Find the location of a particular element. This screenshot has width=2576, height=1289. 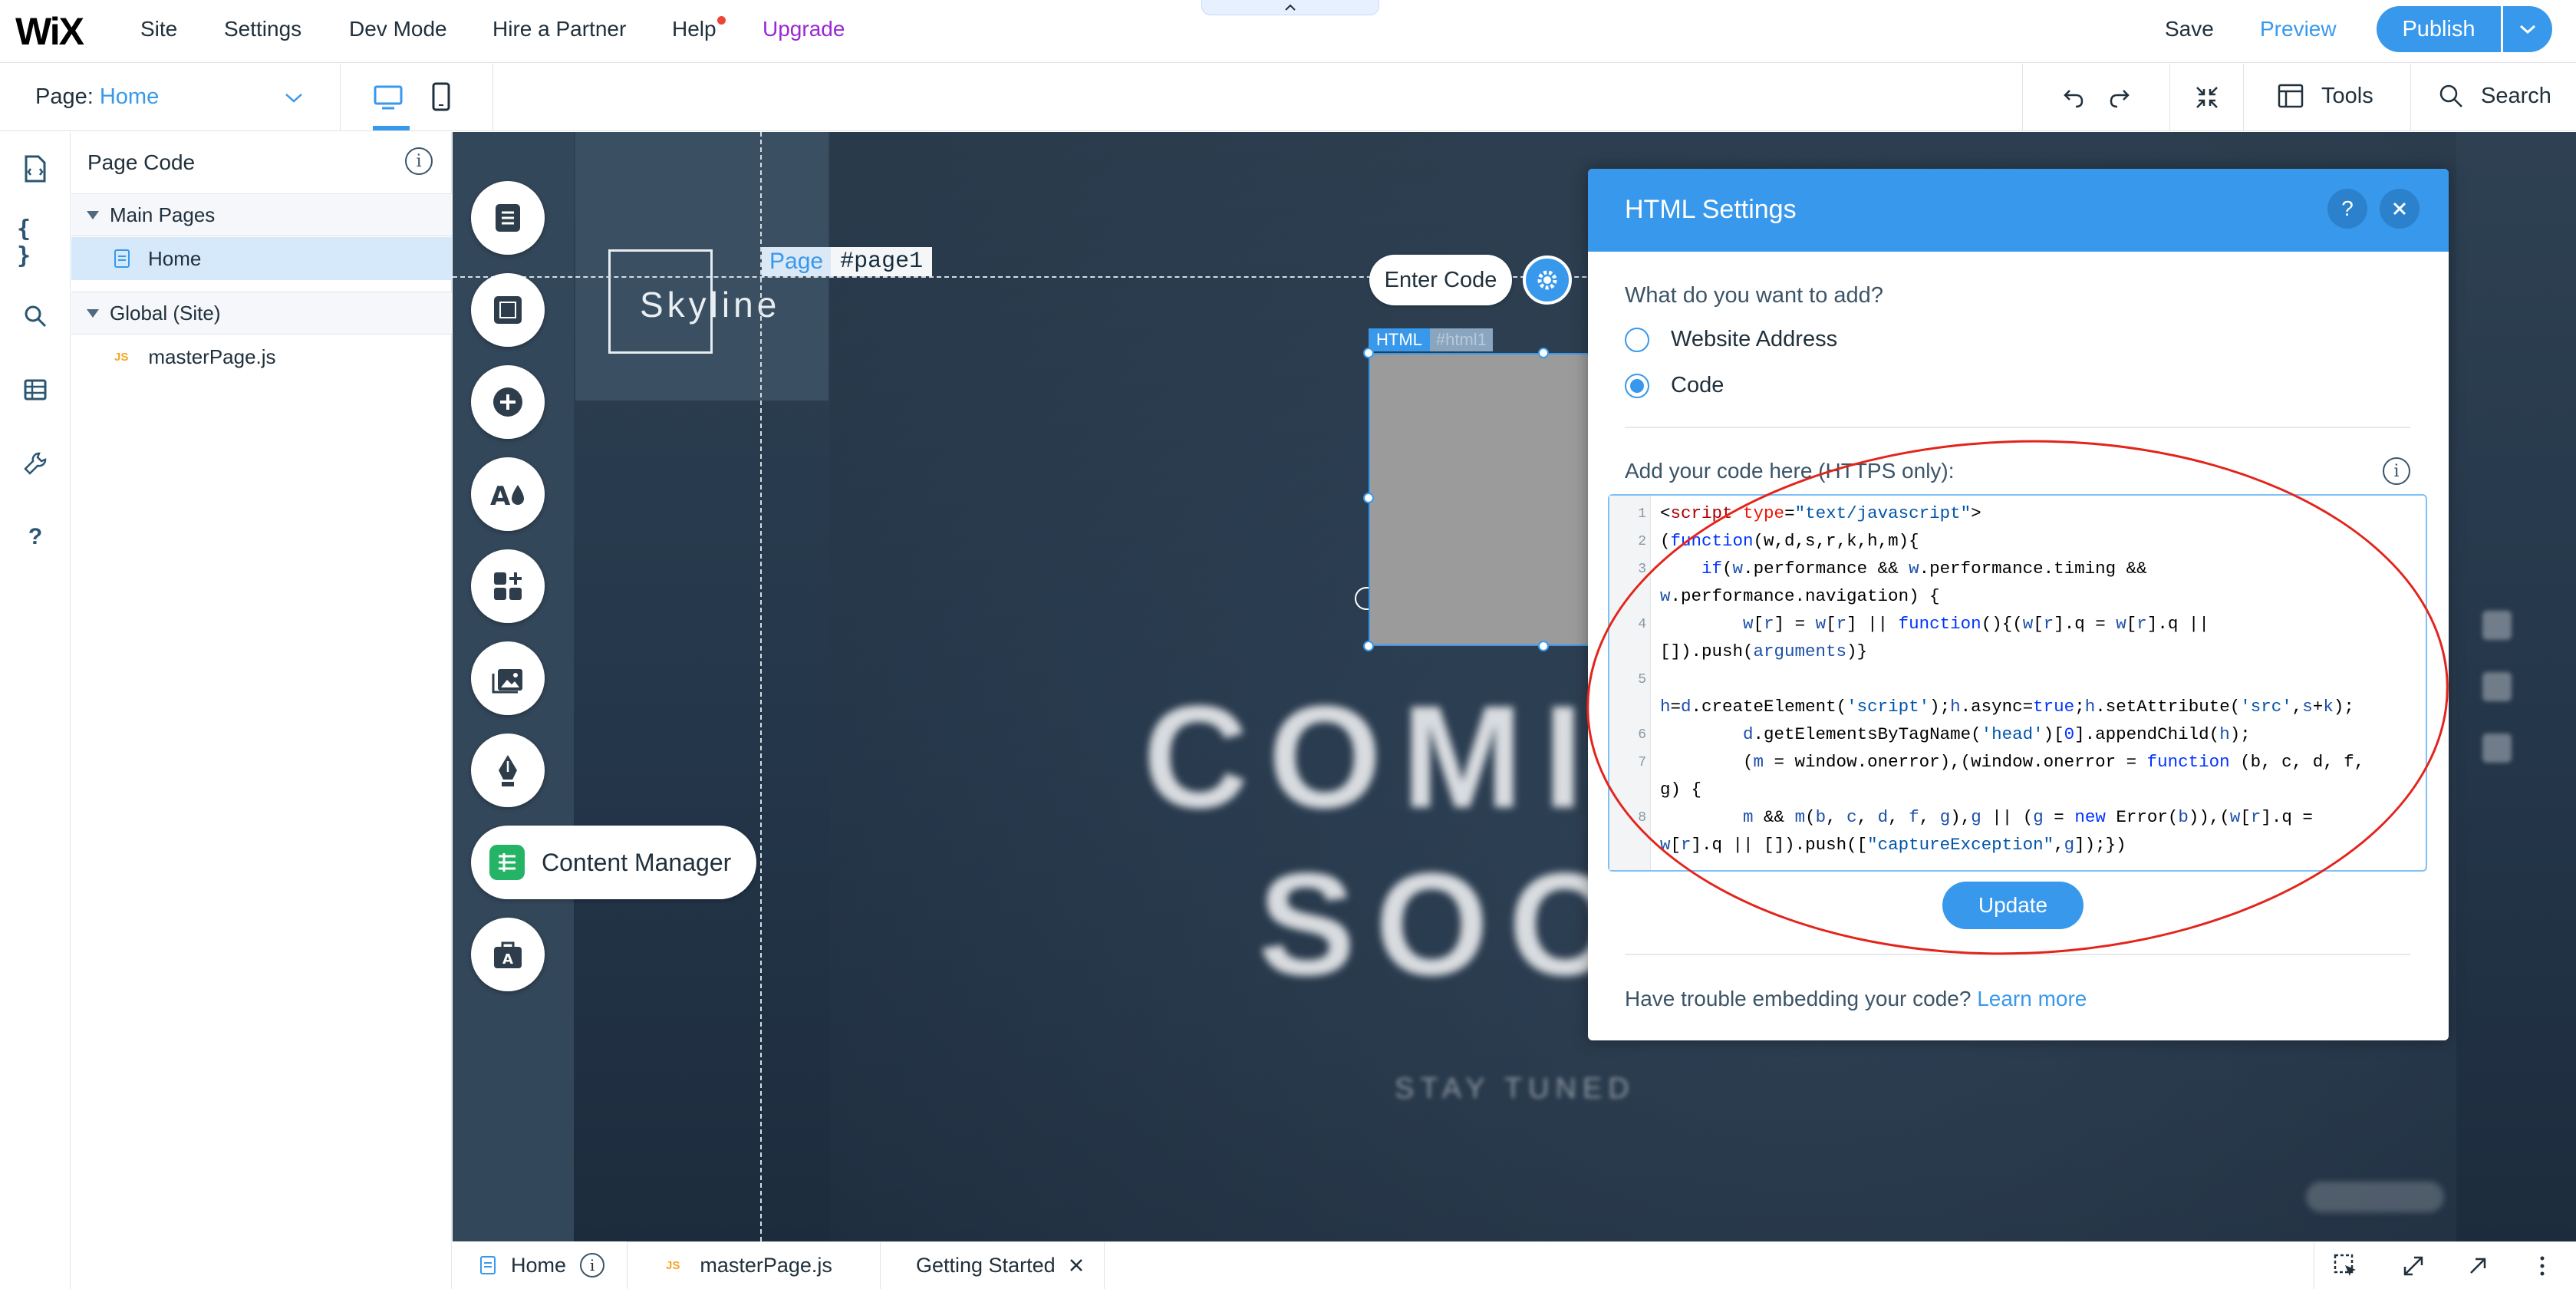

search-code-icon is located at coordinates (35, 316).